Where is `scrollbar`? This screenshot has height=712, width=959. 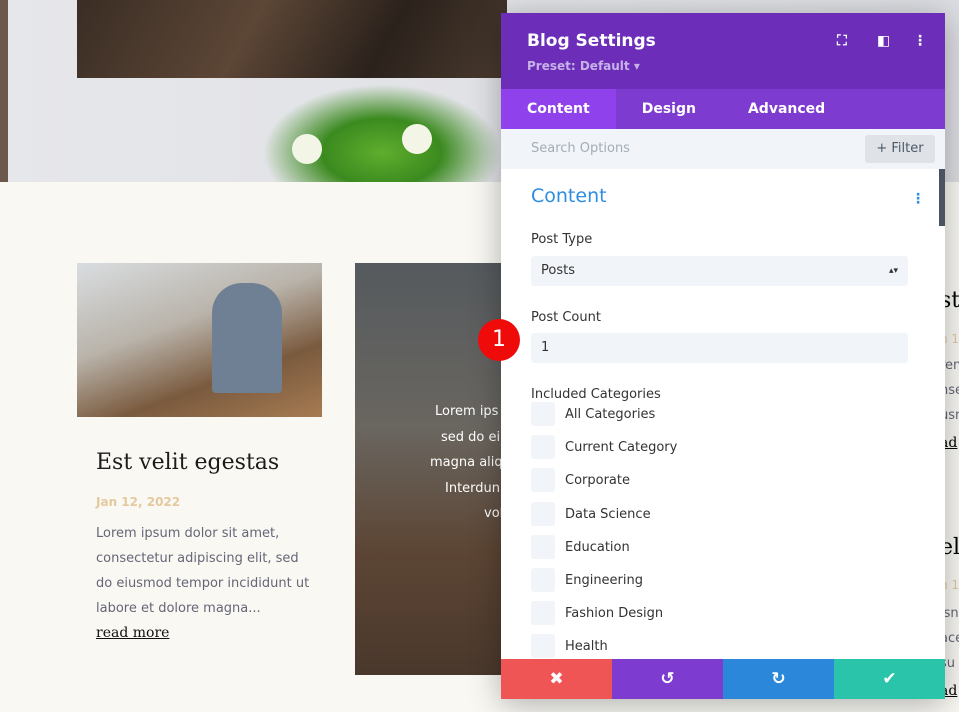 scrollbar is located at coordinates (942, 197).